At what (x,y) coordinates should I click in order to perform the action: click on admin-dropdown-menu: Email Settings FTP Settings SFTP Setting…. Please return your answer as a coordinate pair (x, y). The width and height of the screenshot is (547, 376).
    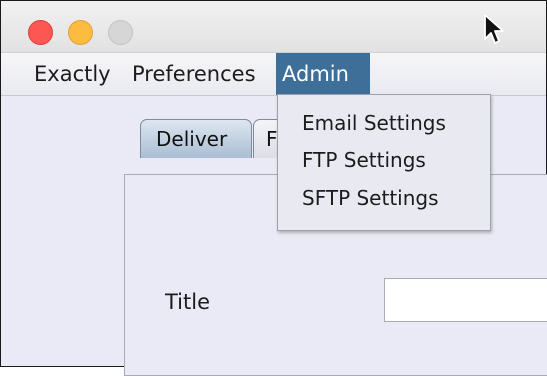
    Looking at the image, I should click on (384, 162).